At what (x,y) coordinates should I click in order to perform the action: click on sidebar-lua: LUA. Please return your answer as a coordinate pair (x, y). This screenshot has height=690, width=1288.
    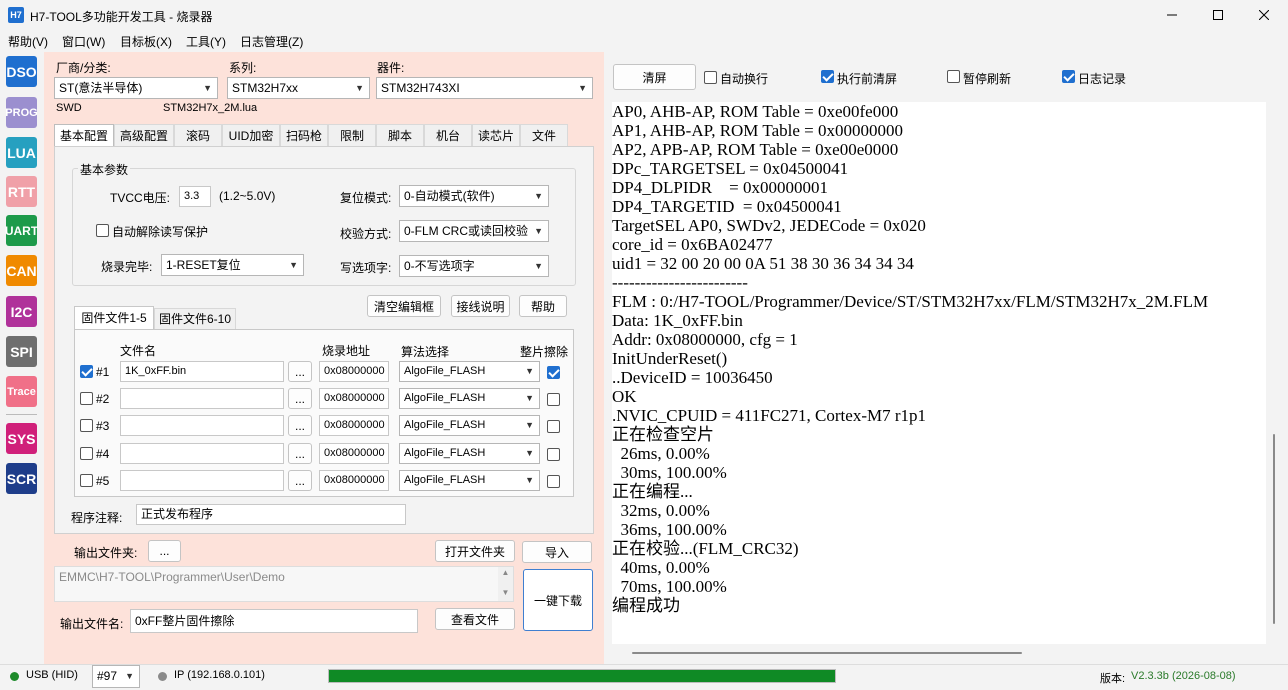
    Looking at the image, I should click on (21, 152).